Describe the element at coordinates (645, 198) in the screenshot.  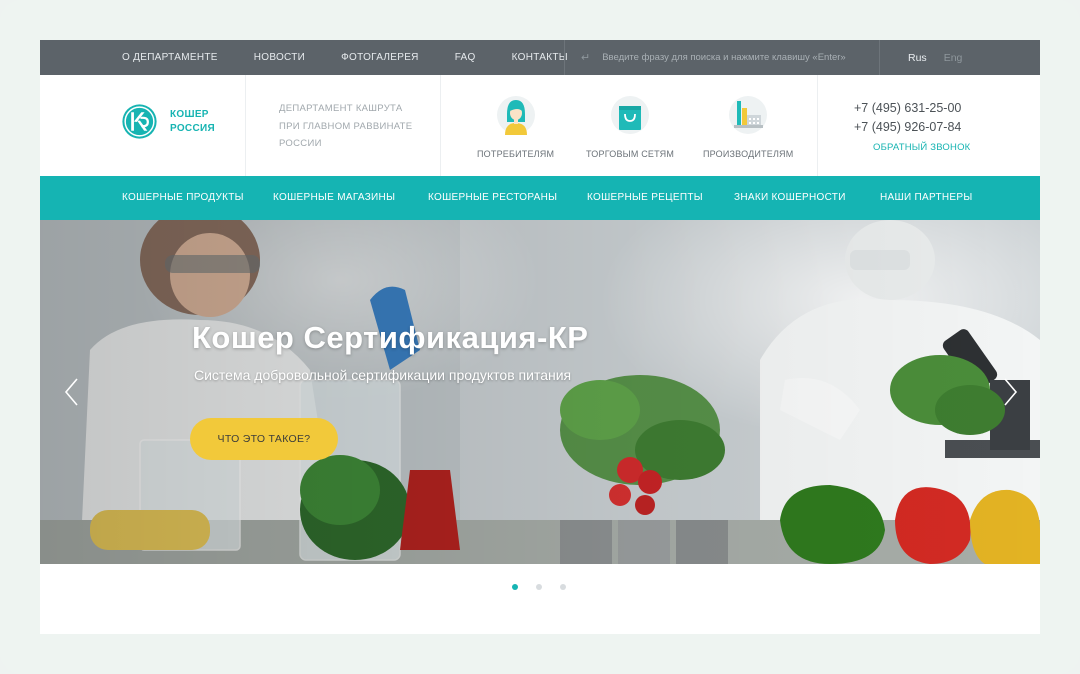
I see `nav-kosher-recipes: КОШЕРНЫЕ РЕЦЕПТЫ` at that location.